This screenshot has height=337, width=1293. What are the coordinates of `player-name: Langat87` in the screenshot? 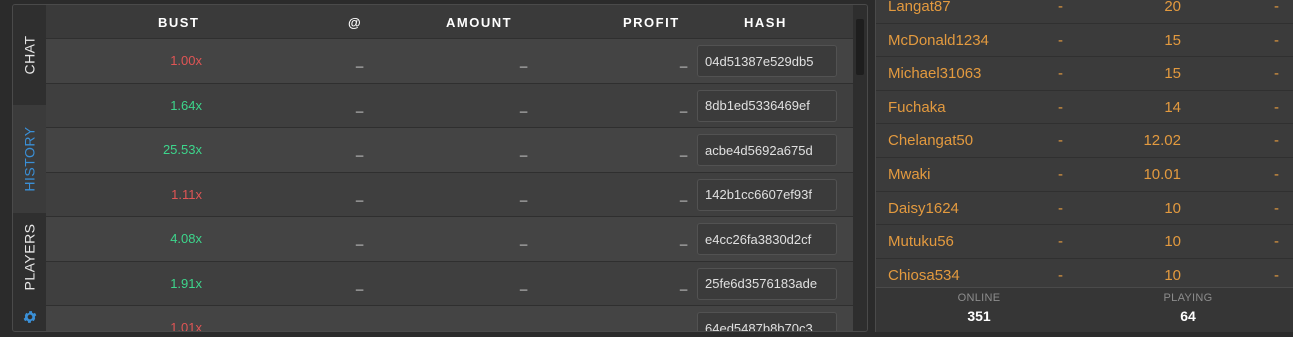 It's located at (919, 7).